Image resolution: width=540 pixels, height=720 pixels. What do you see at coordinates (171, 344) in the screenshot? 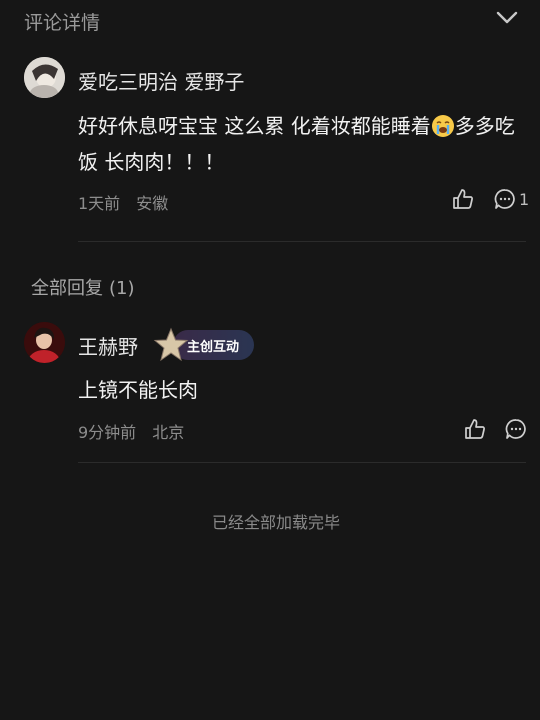
I see `star-badge-icon` at bounding box center [171, 344].